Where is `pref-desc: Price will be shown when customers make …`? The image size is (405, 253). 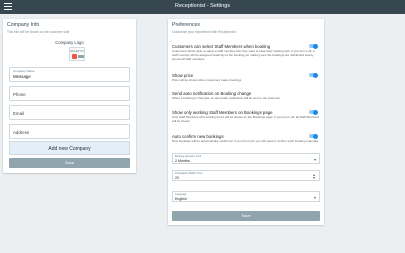 pref-desc: Price will be shown when customers make … is located at coordinates (207, 80).